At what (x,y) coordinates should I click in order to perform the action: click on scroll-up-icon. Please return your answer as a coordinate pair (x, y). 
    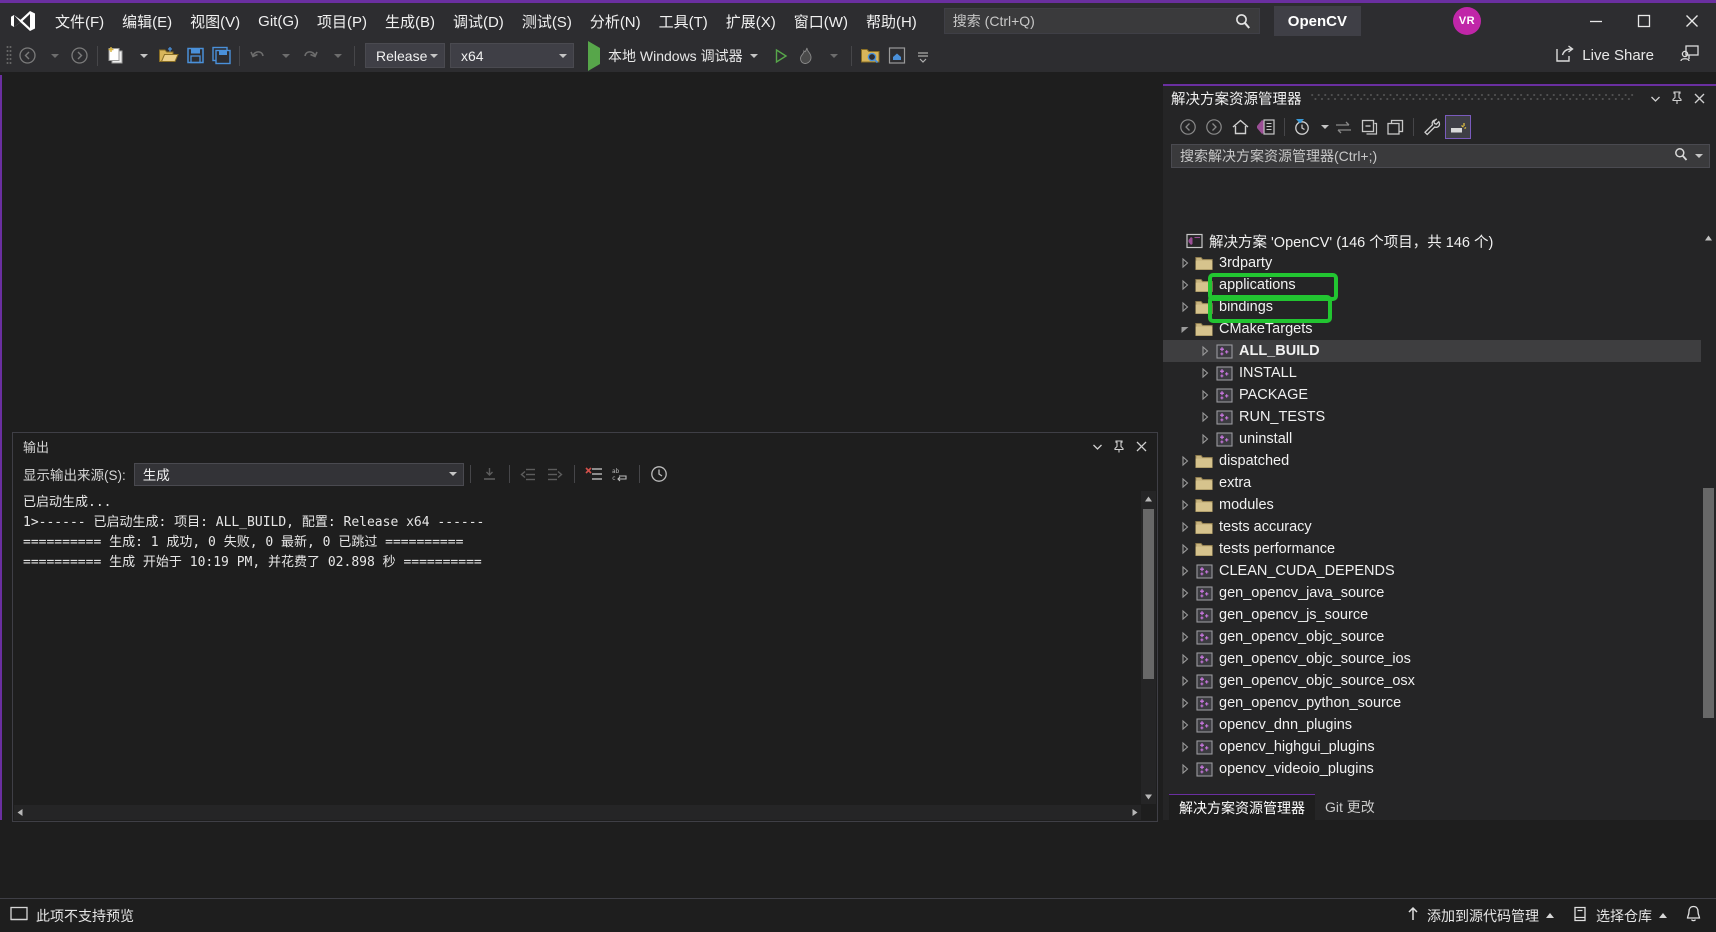
    Looking at the image, I should click on (1148, 498).